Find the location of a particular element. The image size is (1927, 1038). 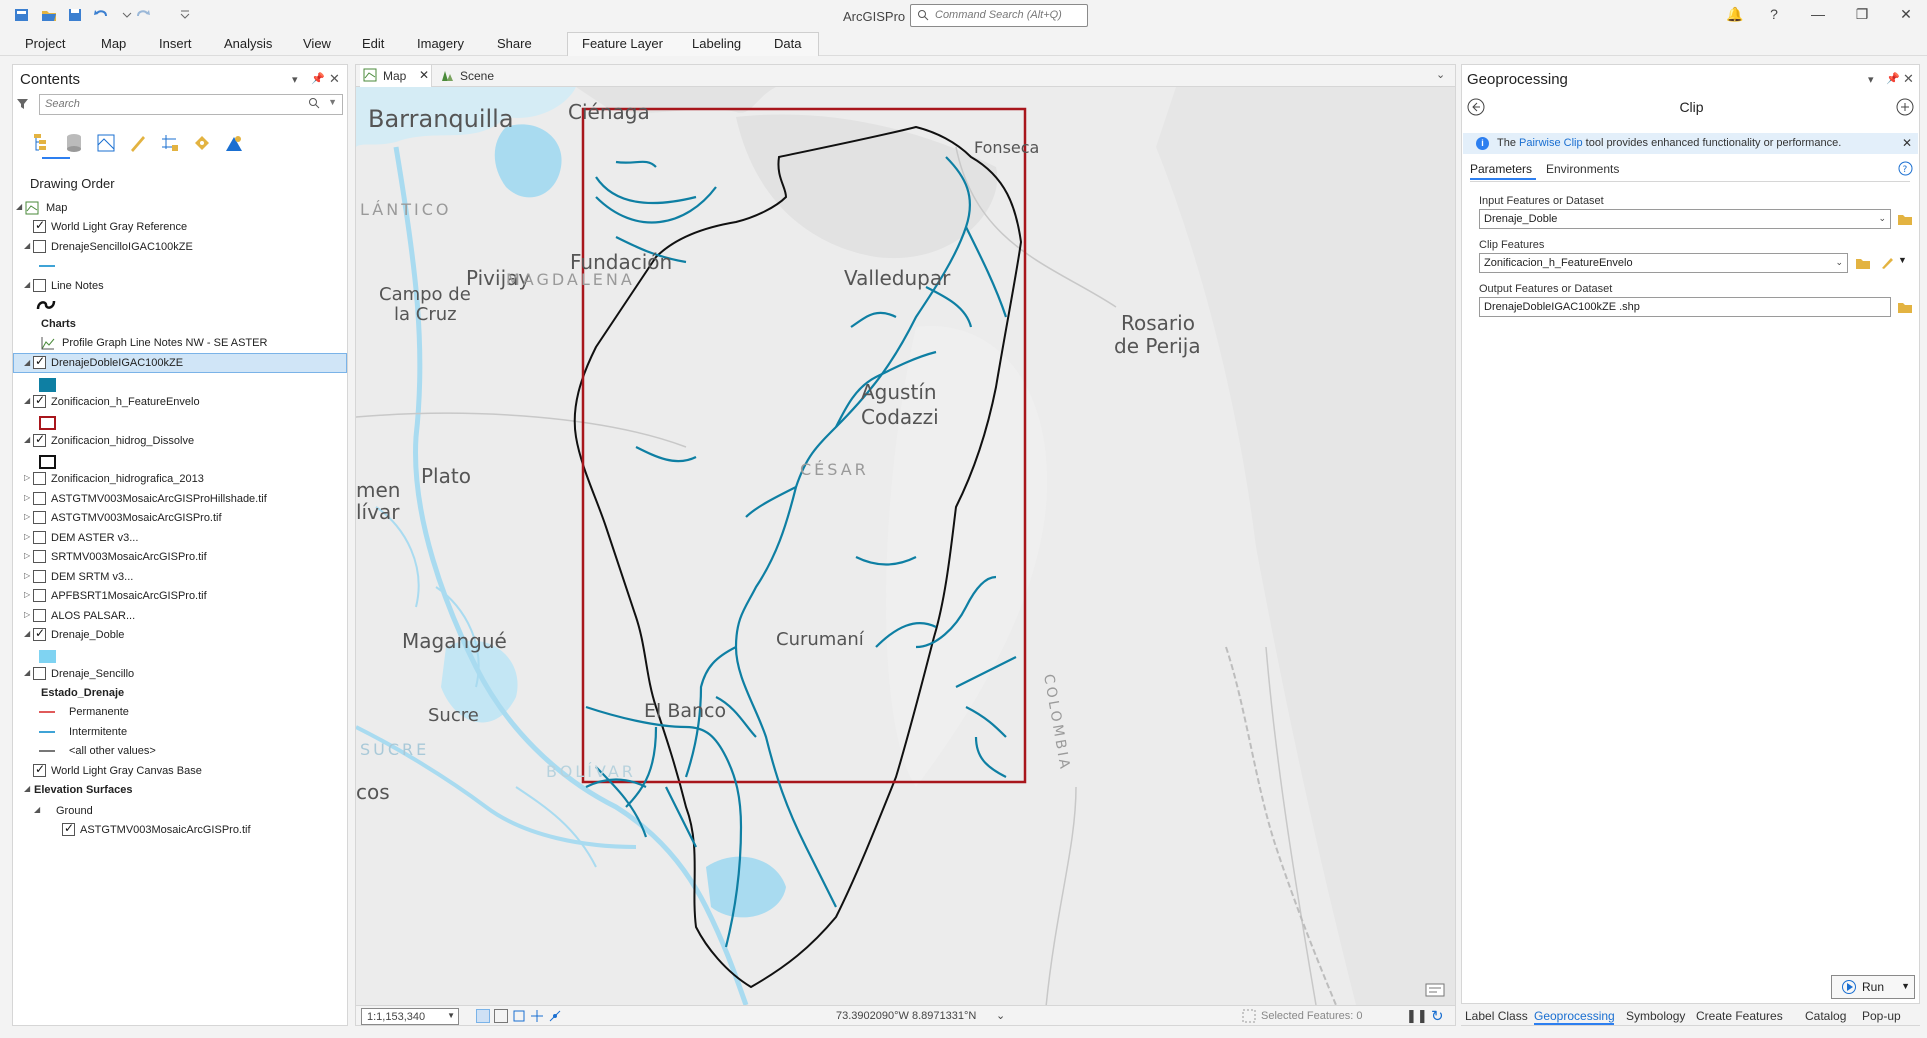

sketch-dropdown-icon: ▼ is located at coordinates (1902, 260).